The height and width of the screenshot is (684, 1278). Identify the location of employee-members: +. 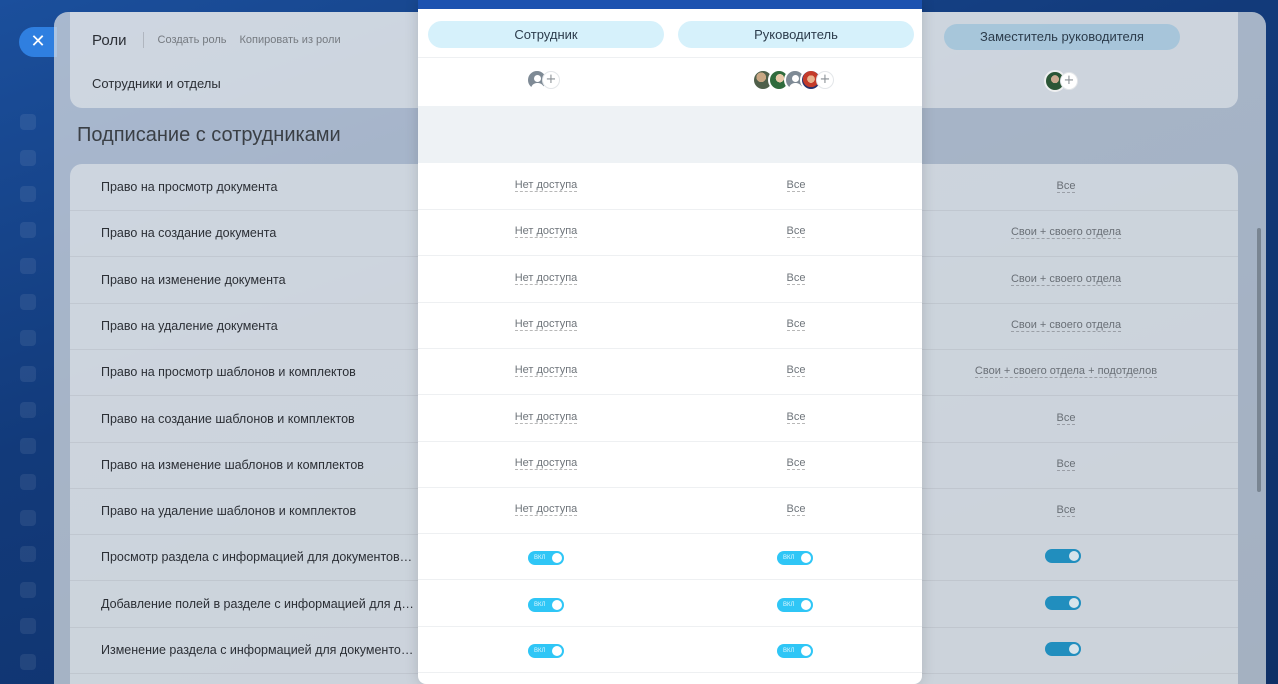
(543, 80).